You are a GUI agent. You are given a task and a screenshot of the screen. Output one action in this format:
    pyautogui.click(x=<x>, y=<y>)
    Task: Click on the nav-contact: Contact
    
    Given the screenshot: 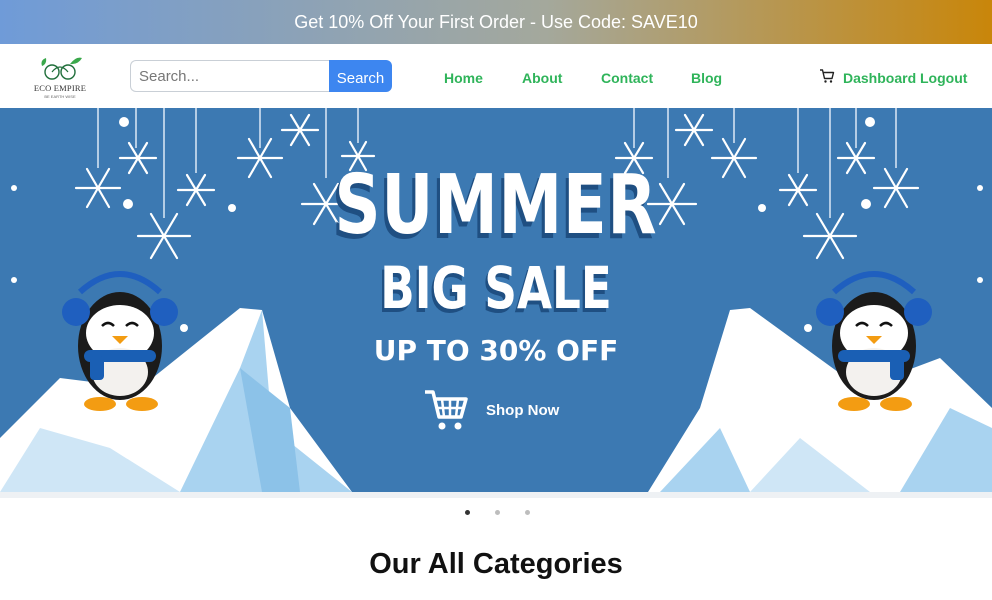 What is the action you would take?
    pyautogui.click(x=627, y=78)
    